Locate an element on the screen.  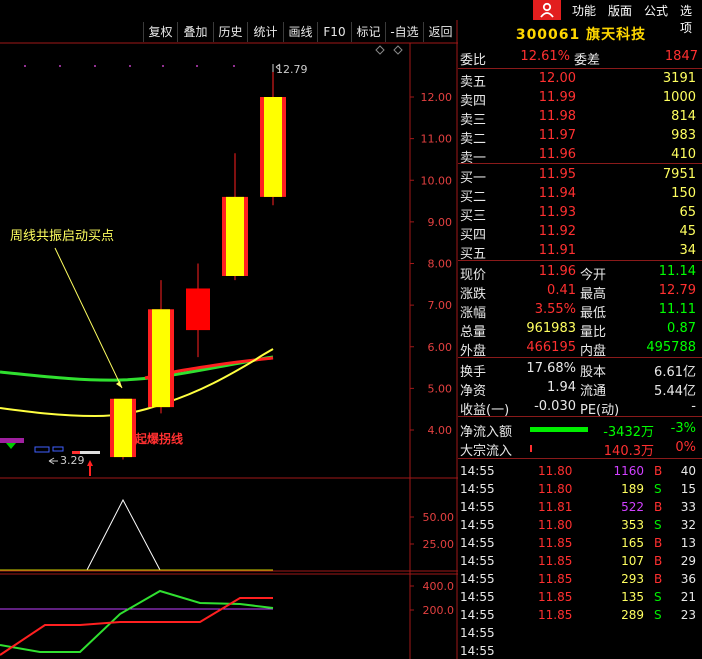
app-logo-icon is located at coordinates (547, 10).